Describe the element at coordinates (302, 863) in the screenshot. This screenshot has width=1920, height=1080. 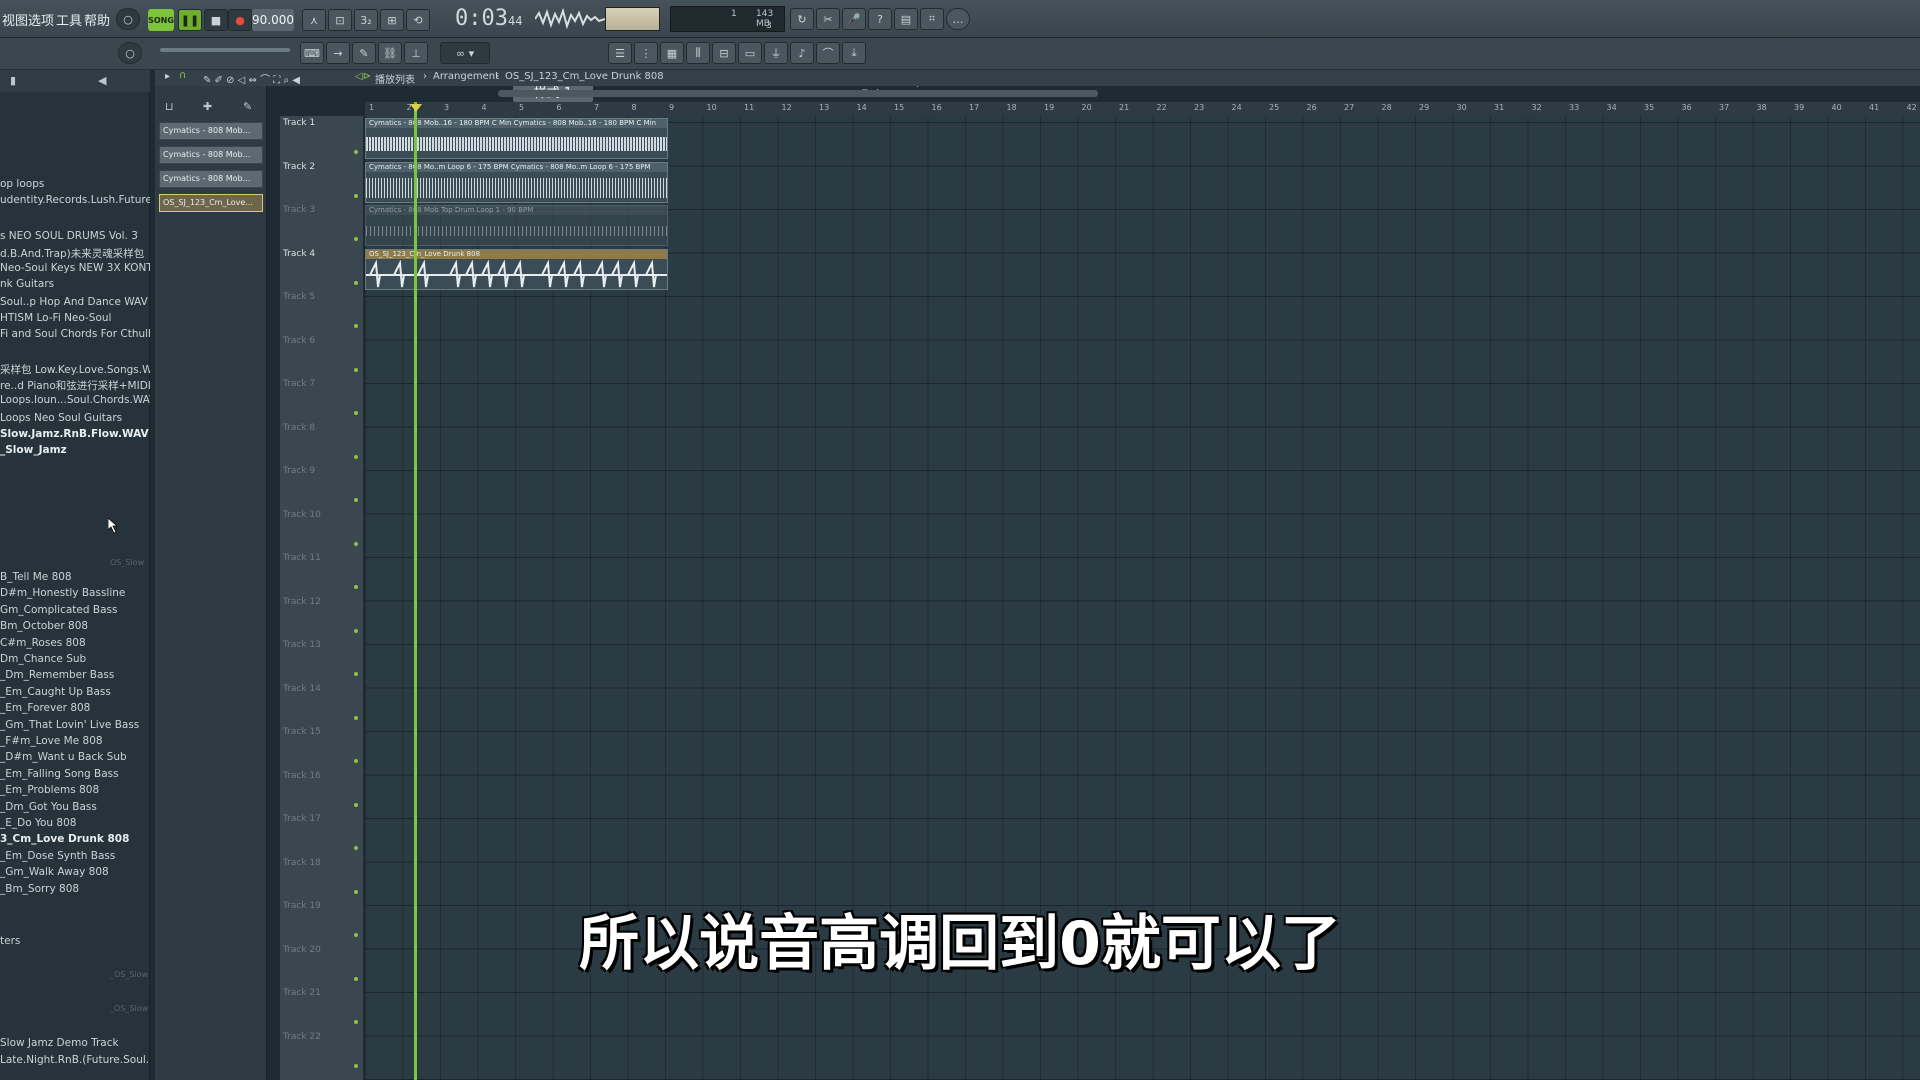
I see `track-name: Track 18` at that location.